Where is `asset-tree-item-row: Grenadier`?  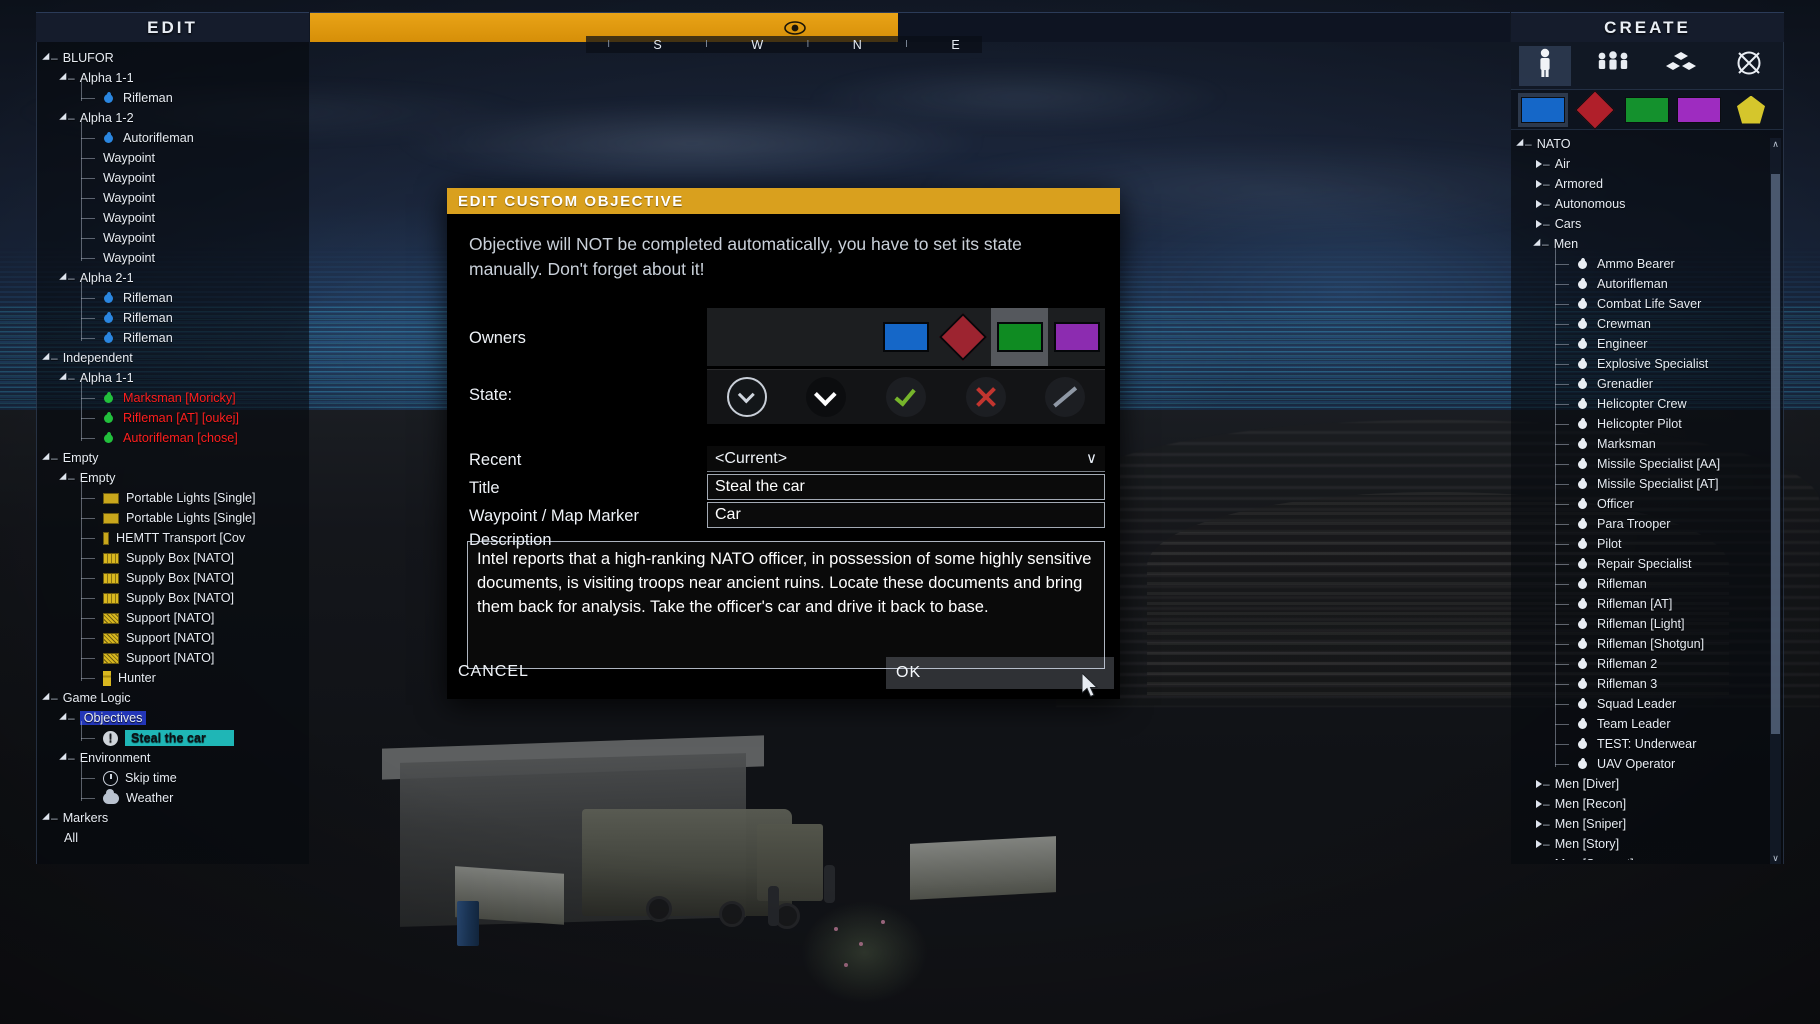 asset-tree-item-row: Grenadier is located at coordinates (1647, 380).